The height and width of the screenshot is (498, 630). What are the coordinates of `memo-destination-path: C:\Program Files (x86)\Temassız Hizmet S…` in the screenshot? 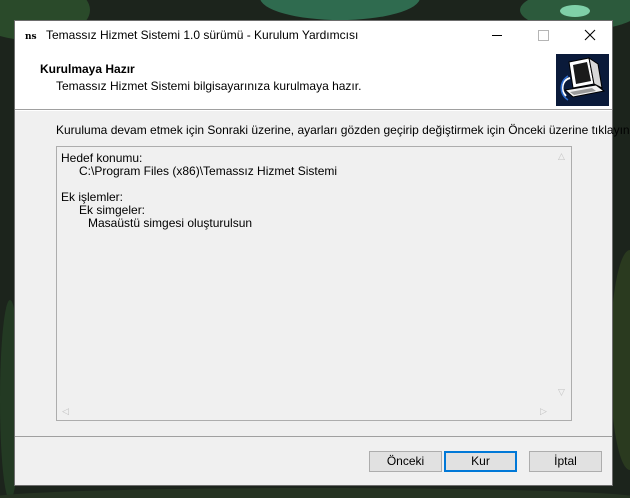 It's located at (208, 171).